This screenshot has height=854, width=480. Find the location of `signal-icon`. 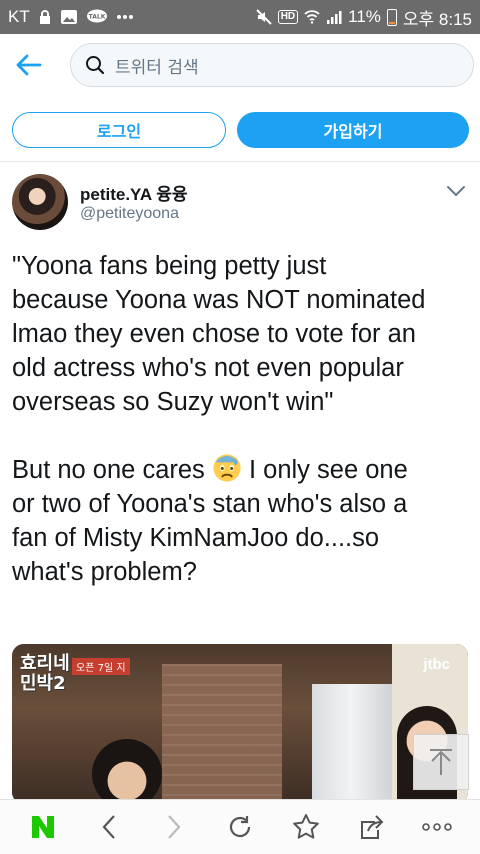

signal-icon is located at coordinates (334, 17).